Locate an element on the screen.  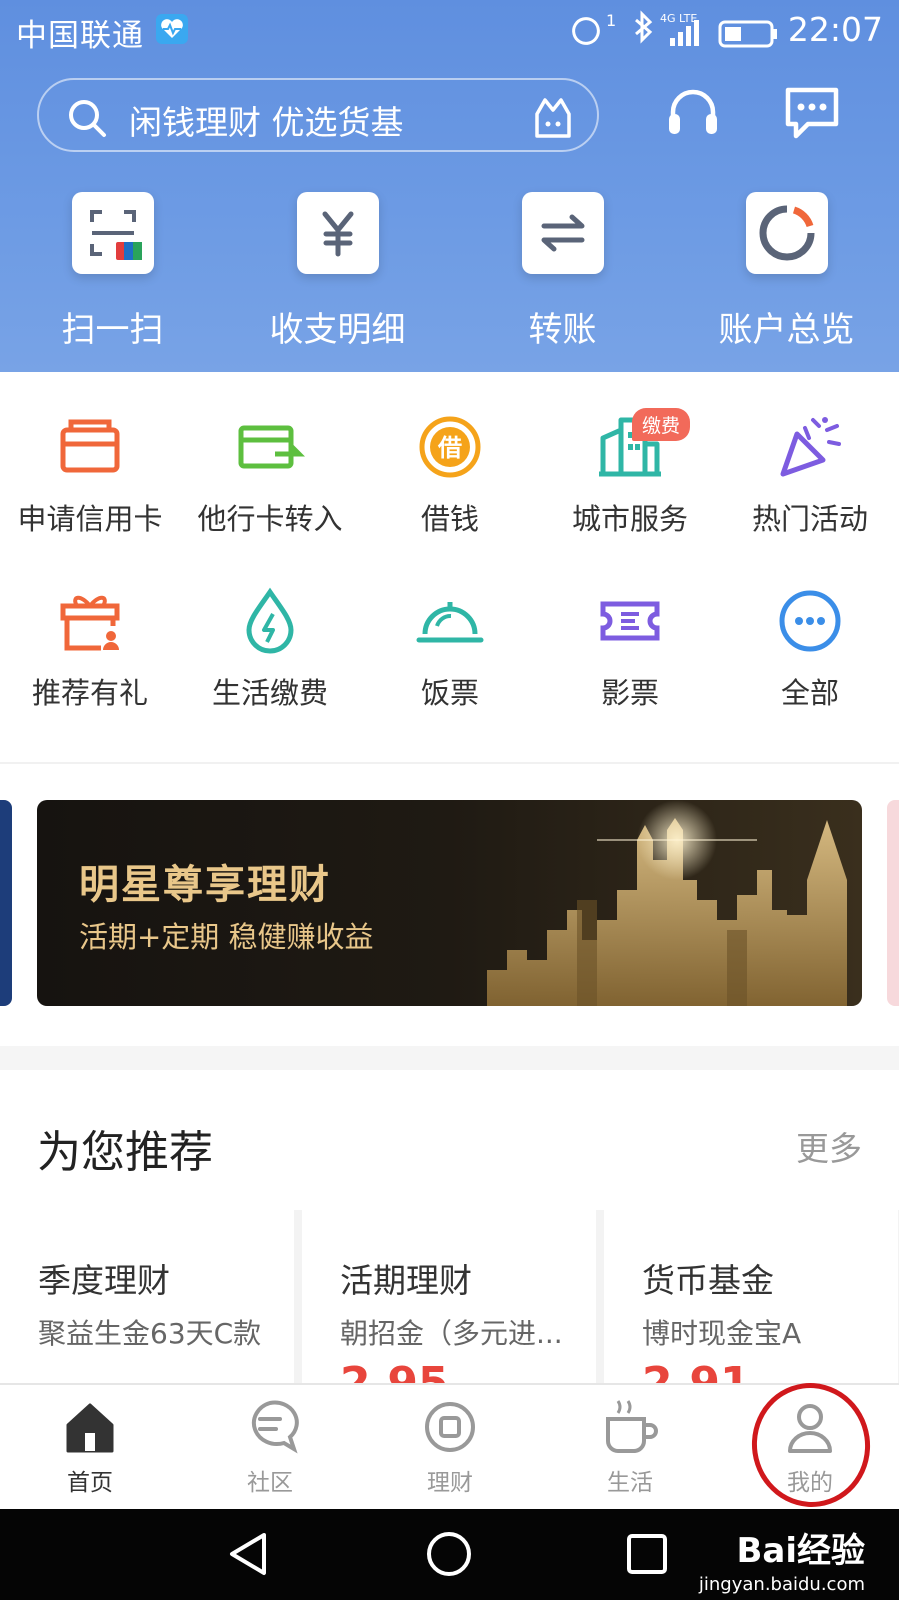
tab-community: 社区 is located at coordinates (270, 1447).